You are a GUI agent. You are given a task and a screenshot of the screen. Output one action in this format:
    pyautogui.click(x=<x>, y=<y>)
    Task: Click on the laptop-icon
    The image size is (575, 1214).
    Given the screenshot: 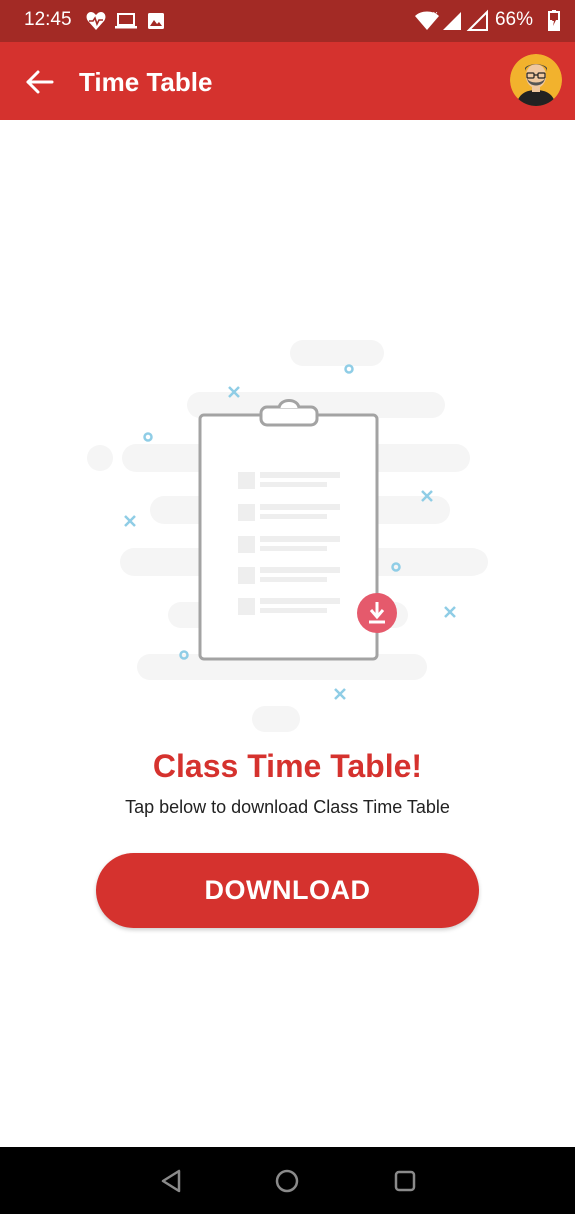 What is the action you would take?
    pyautogui.click(x=126, y=21)
    